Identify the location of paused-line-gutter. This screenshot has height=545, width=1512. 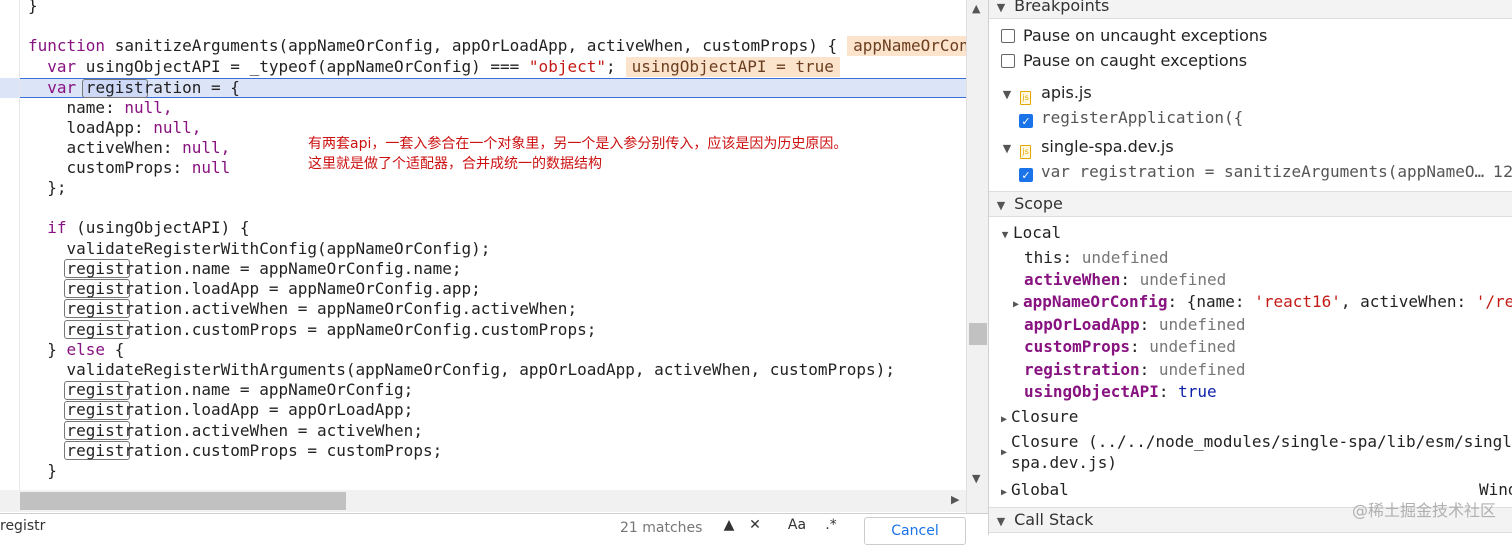
(9, 88).